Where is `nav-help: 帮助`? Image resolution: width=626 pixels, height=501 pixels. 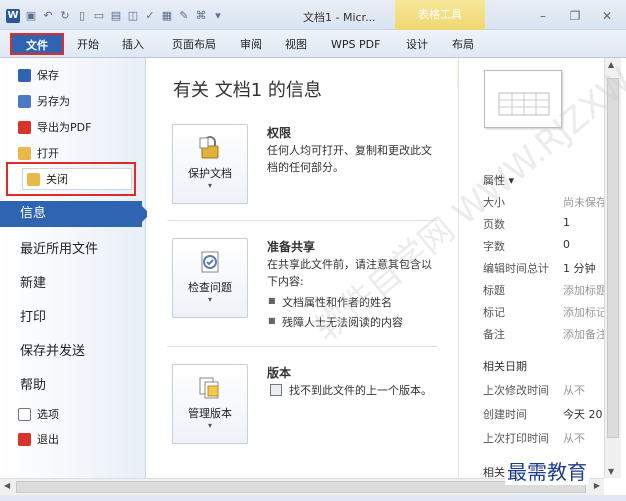
nav-help: 帮助 is located at coordinates (33, 383).